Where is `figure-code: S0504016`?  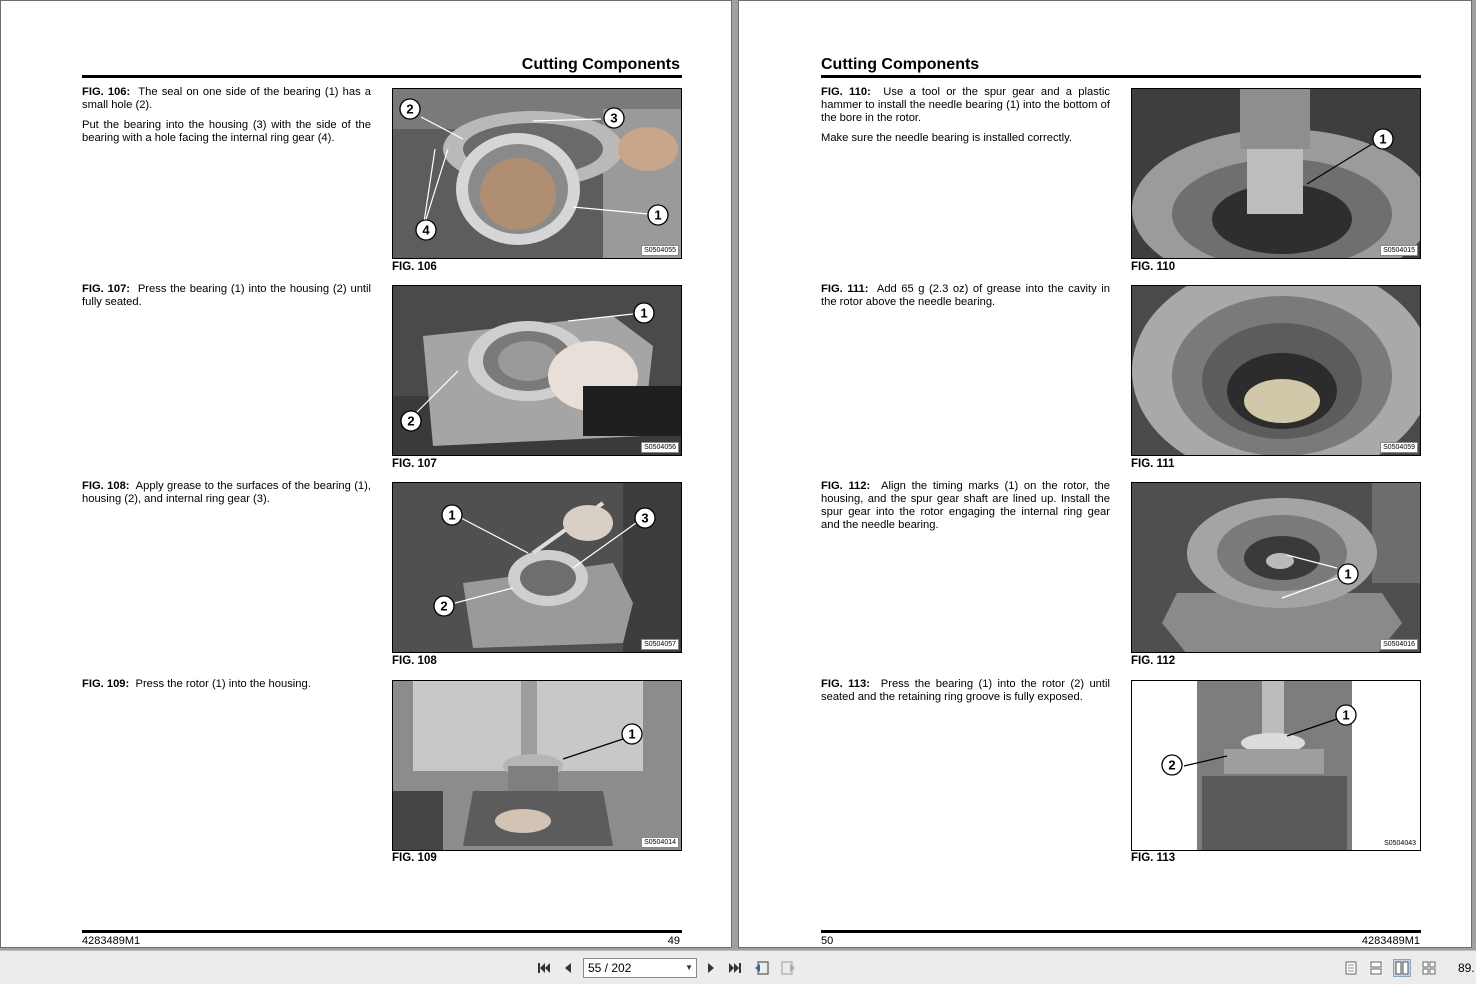
figure-code: S0504016 is located at coordinates (1399, 644).